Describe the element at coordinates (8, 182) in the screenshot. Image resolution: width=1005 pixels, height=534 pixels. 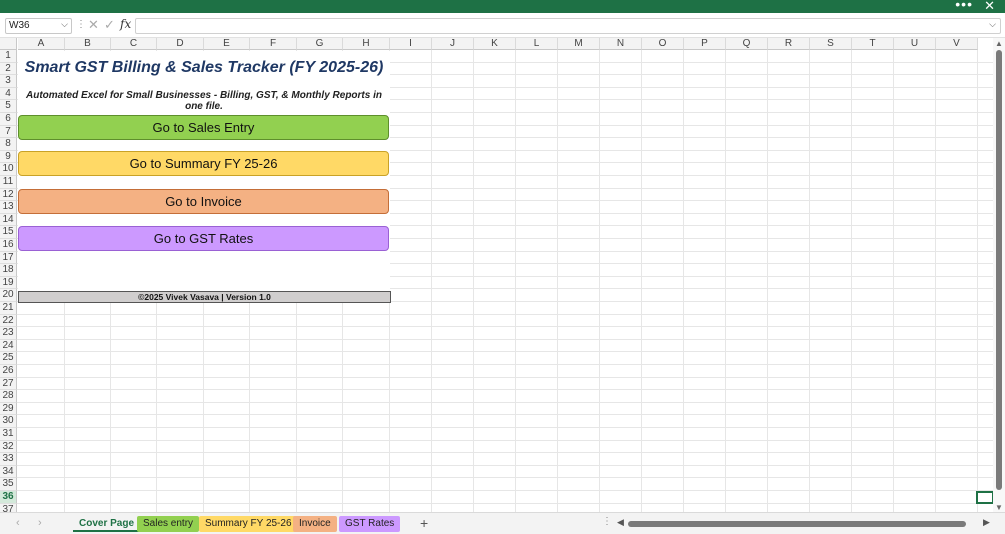
I see `row-header: 11` at that location.